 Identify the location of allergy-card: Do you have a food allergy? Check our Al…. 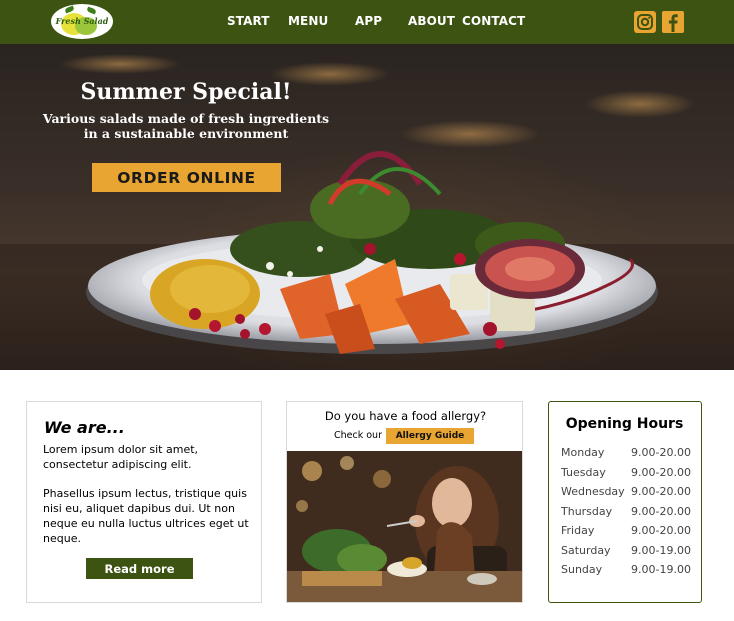
(404, 502).